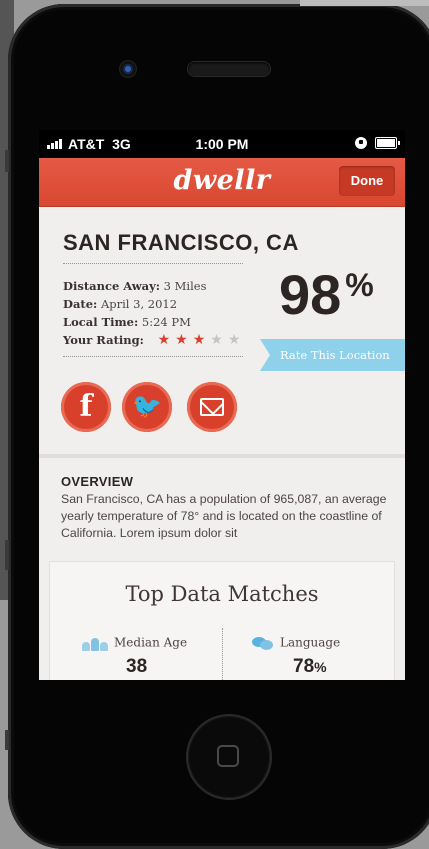 This screenshot has height=849, width=429. I want to click on battery-icon, so click(387, 143).